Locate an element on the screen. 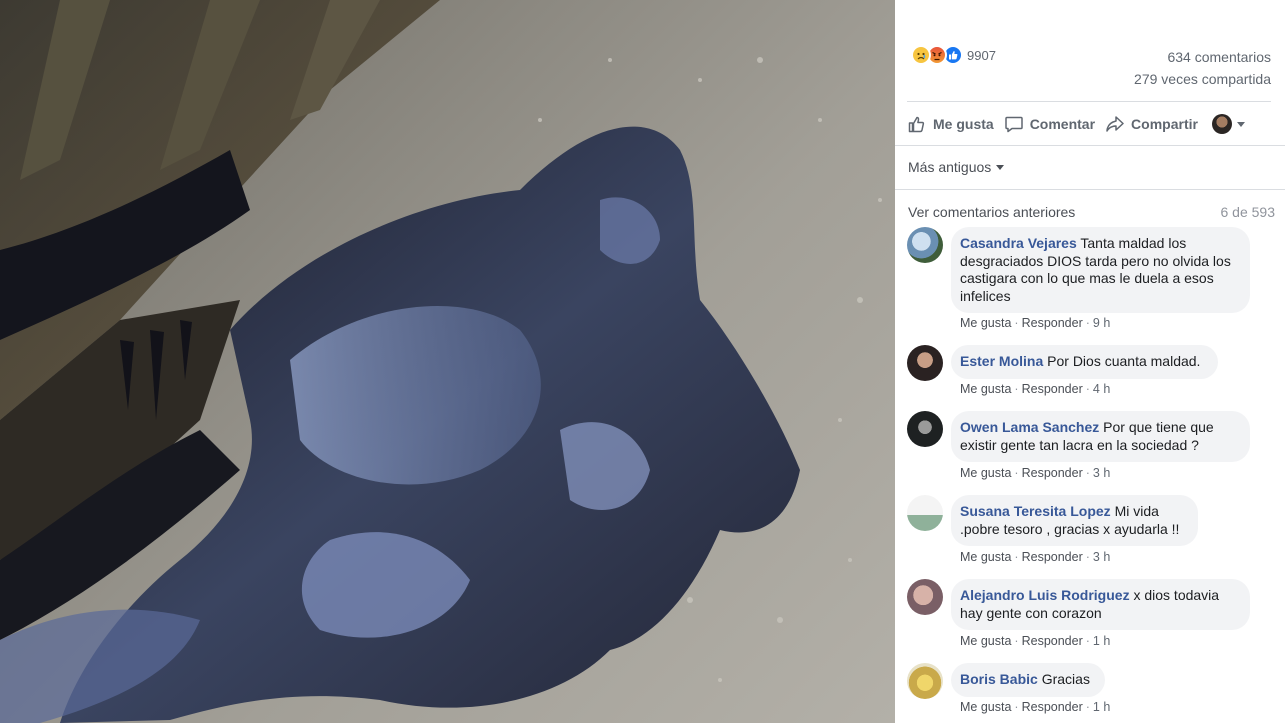  share-button: Compartir is located at coordinates (1151, 124).